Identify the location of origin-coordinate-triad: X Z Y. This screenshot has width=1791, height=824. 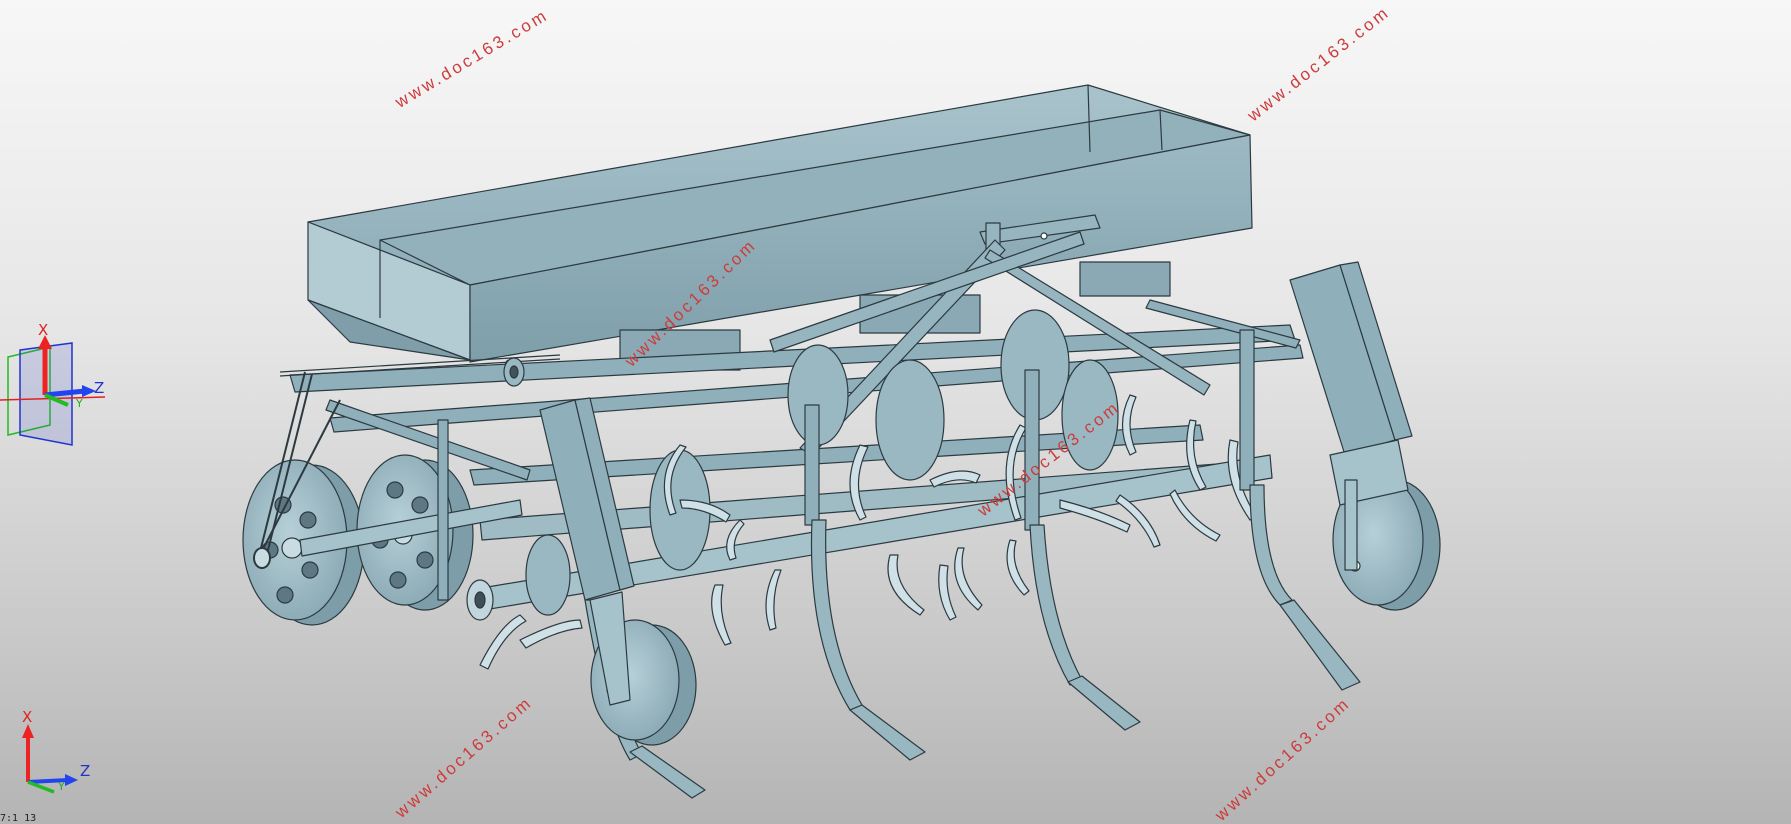
(58, 754).